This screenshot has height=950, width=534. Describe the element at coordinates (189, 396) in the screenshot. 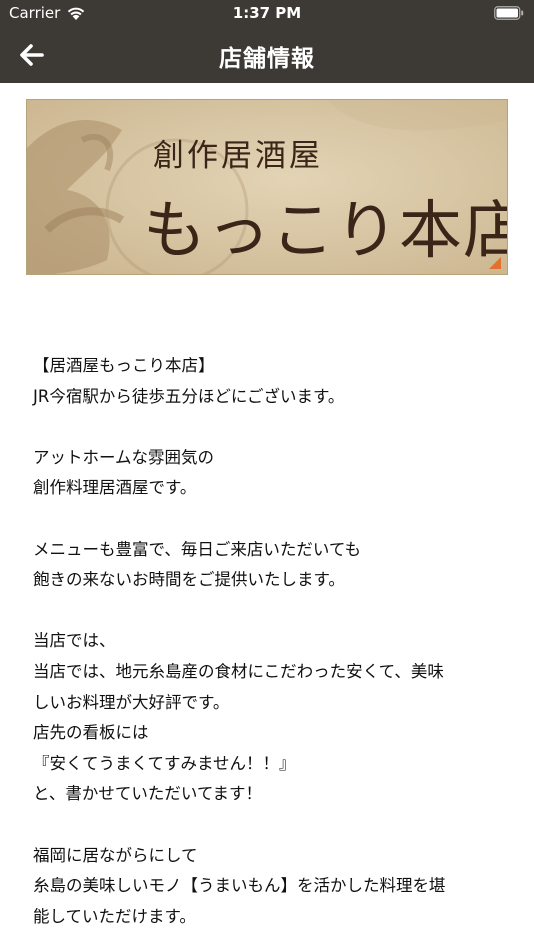

I see `description-line: JR今宿駅から徒歩五分ほどにございます。` at that location.